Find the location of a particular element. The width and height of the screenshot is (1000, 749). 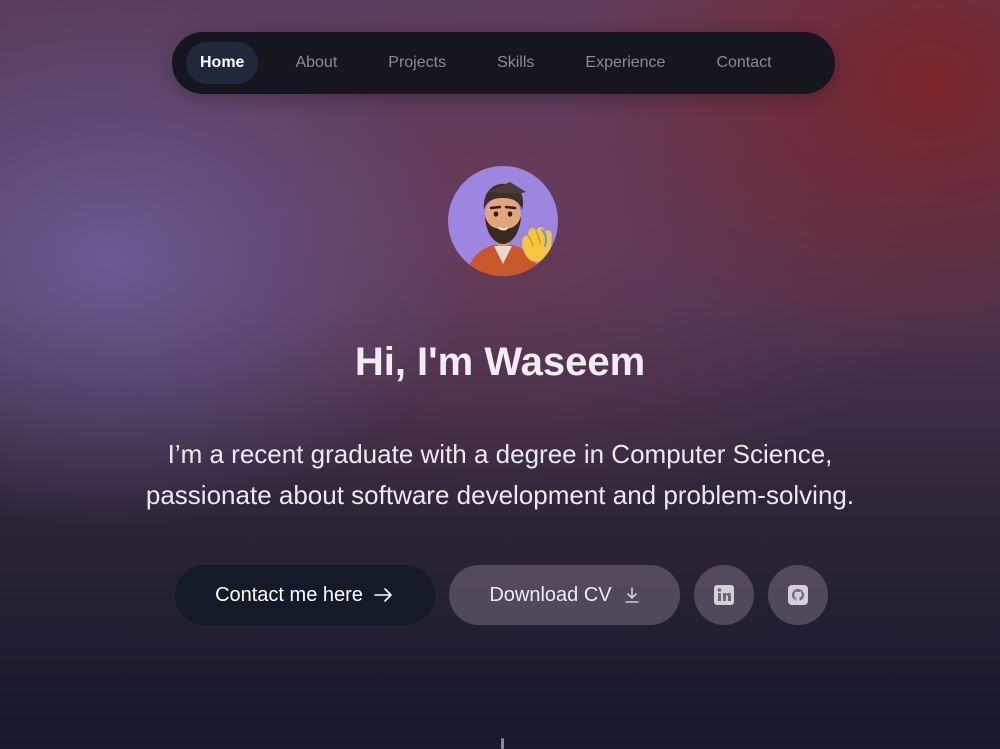

github-button is located at coordinates (798, 595).